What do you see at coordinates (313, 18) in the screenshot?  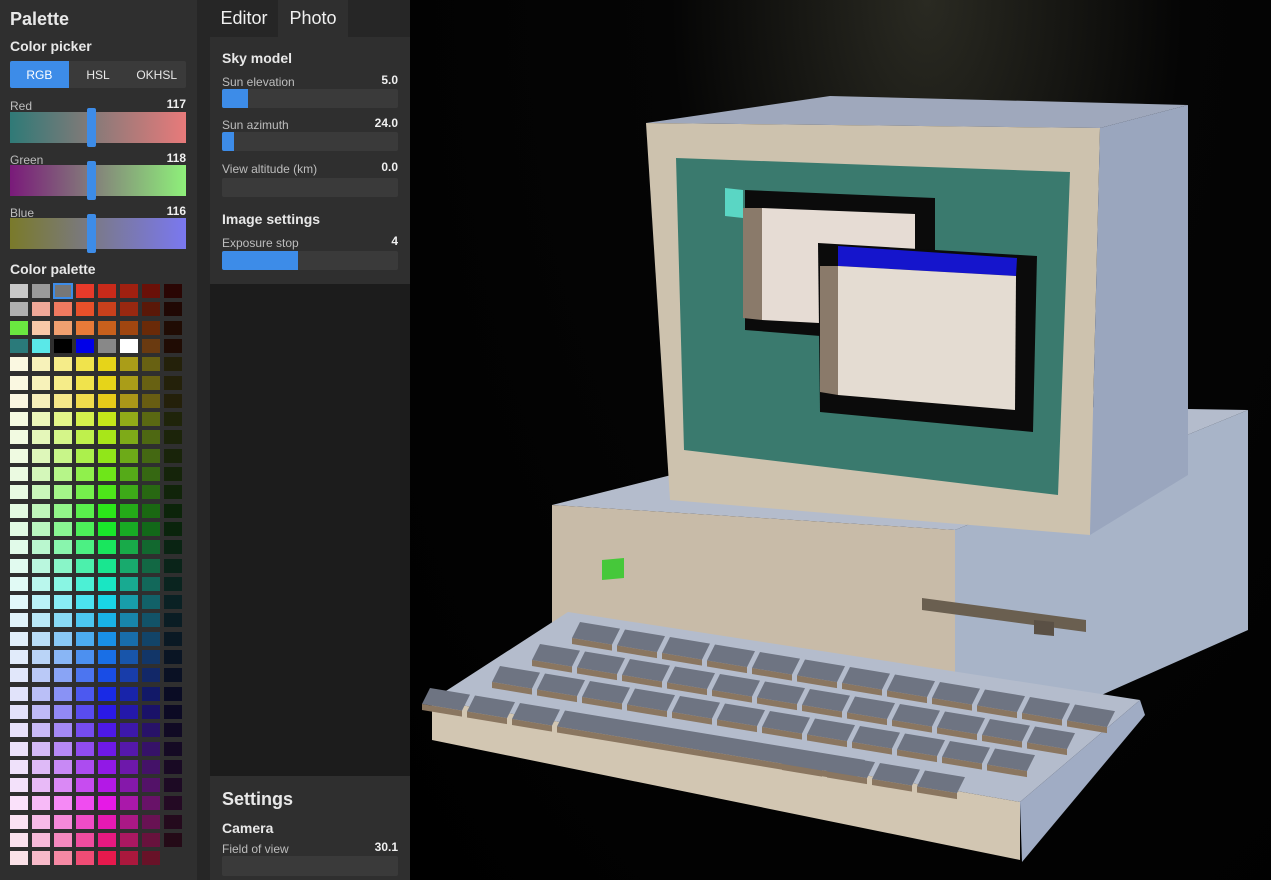 I see `tab-photo: Photo` at bounding box center [313, 18].